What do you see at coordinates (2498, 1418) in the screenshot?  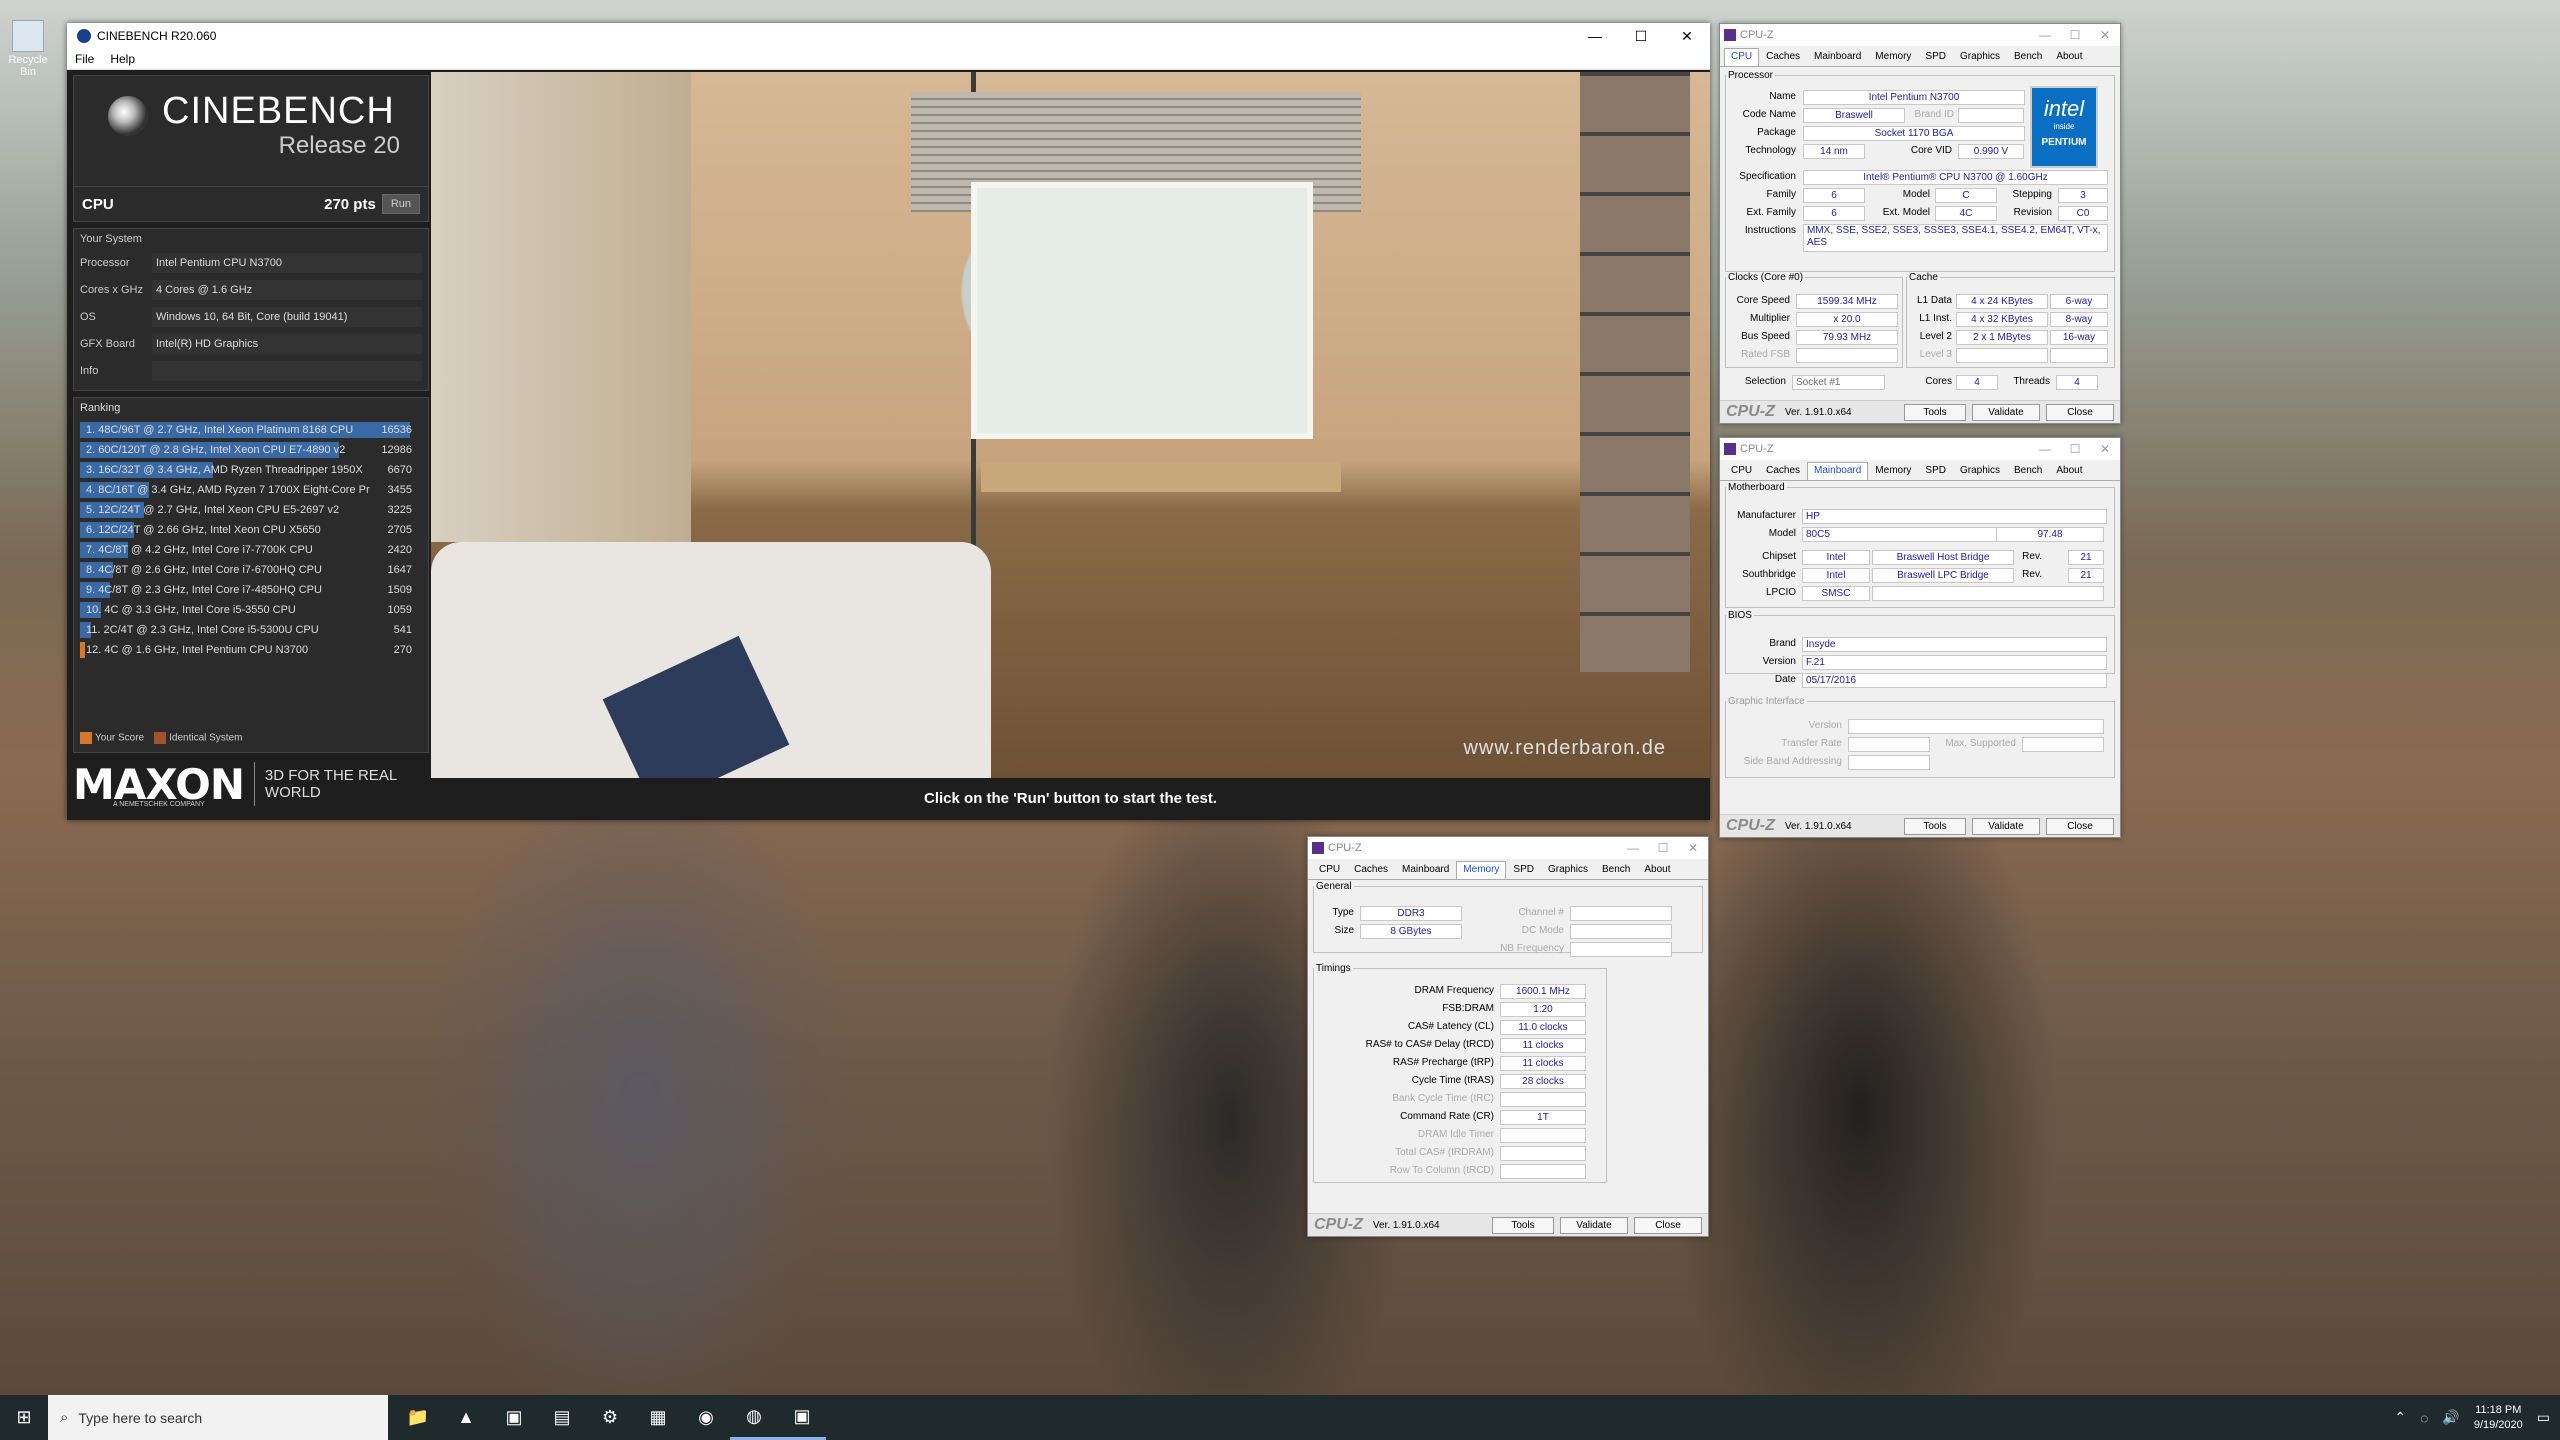 I see `clock: 11:18 PM 9/19/2020` at bounding box center [2498, 1418].